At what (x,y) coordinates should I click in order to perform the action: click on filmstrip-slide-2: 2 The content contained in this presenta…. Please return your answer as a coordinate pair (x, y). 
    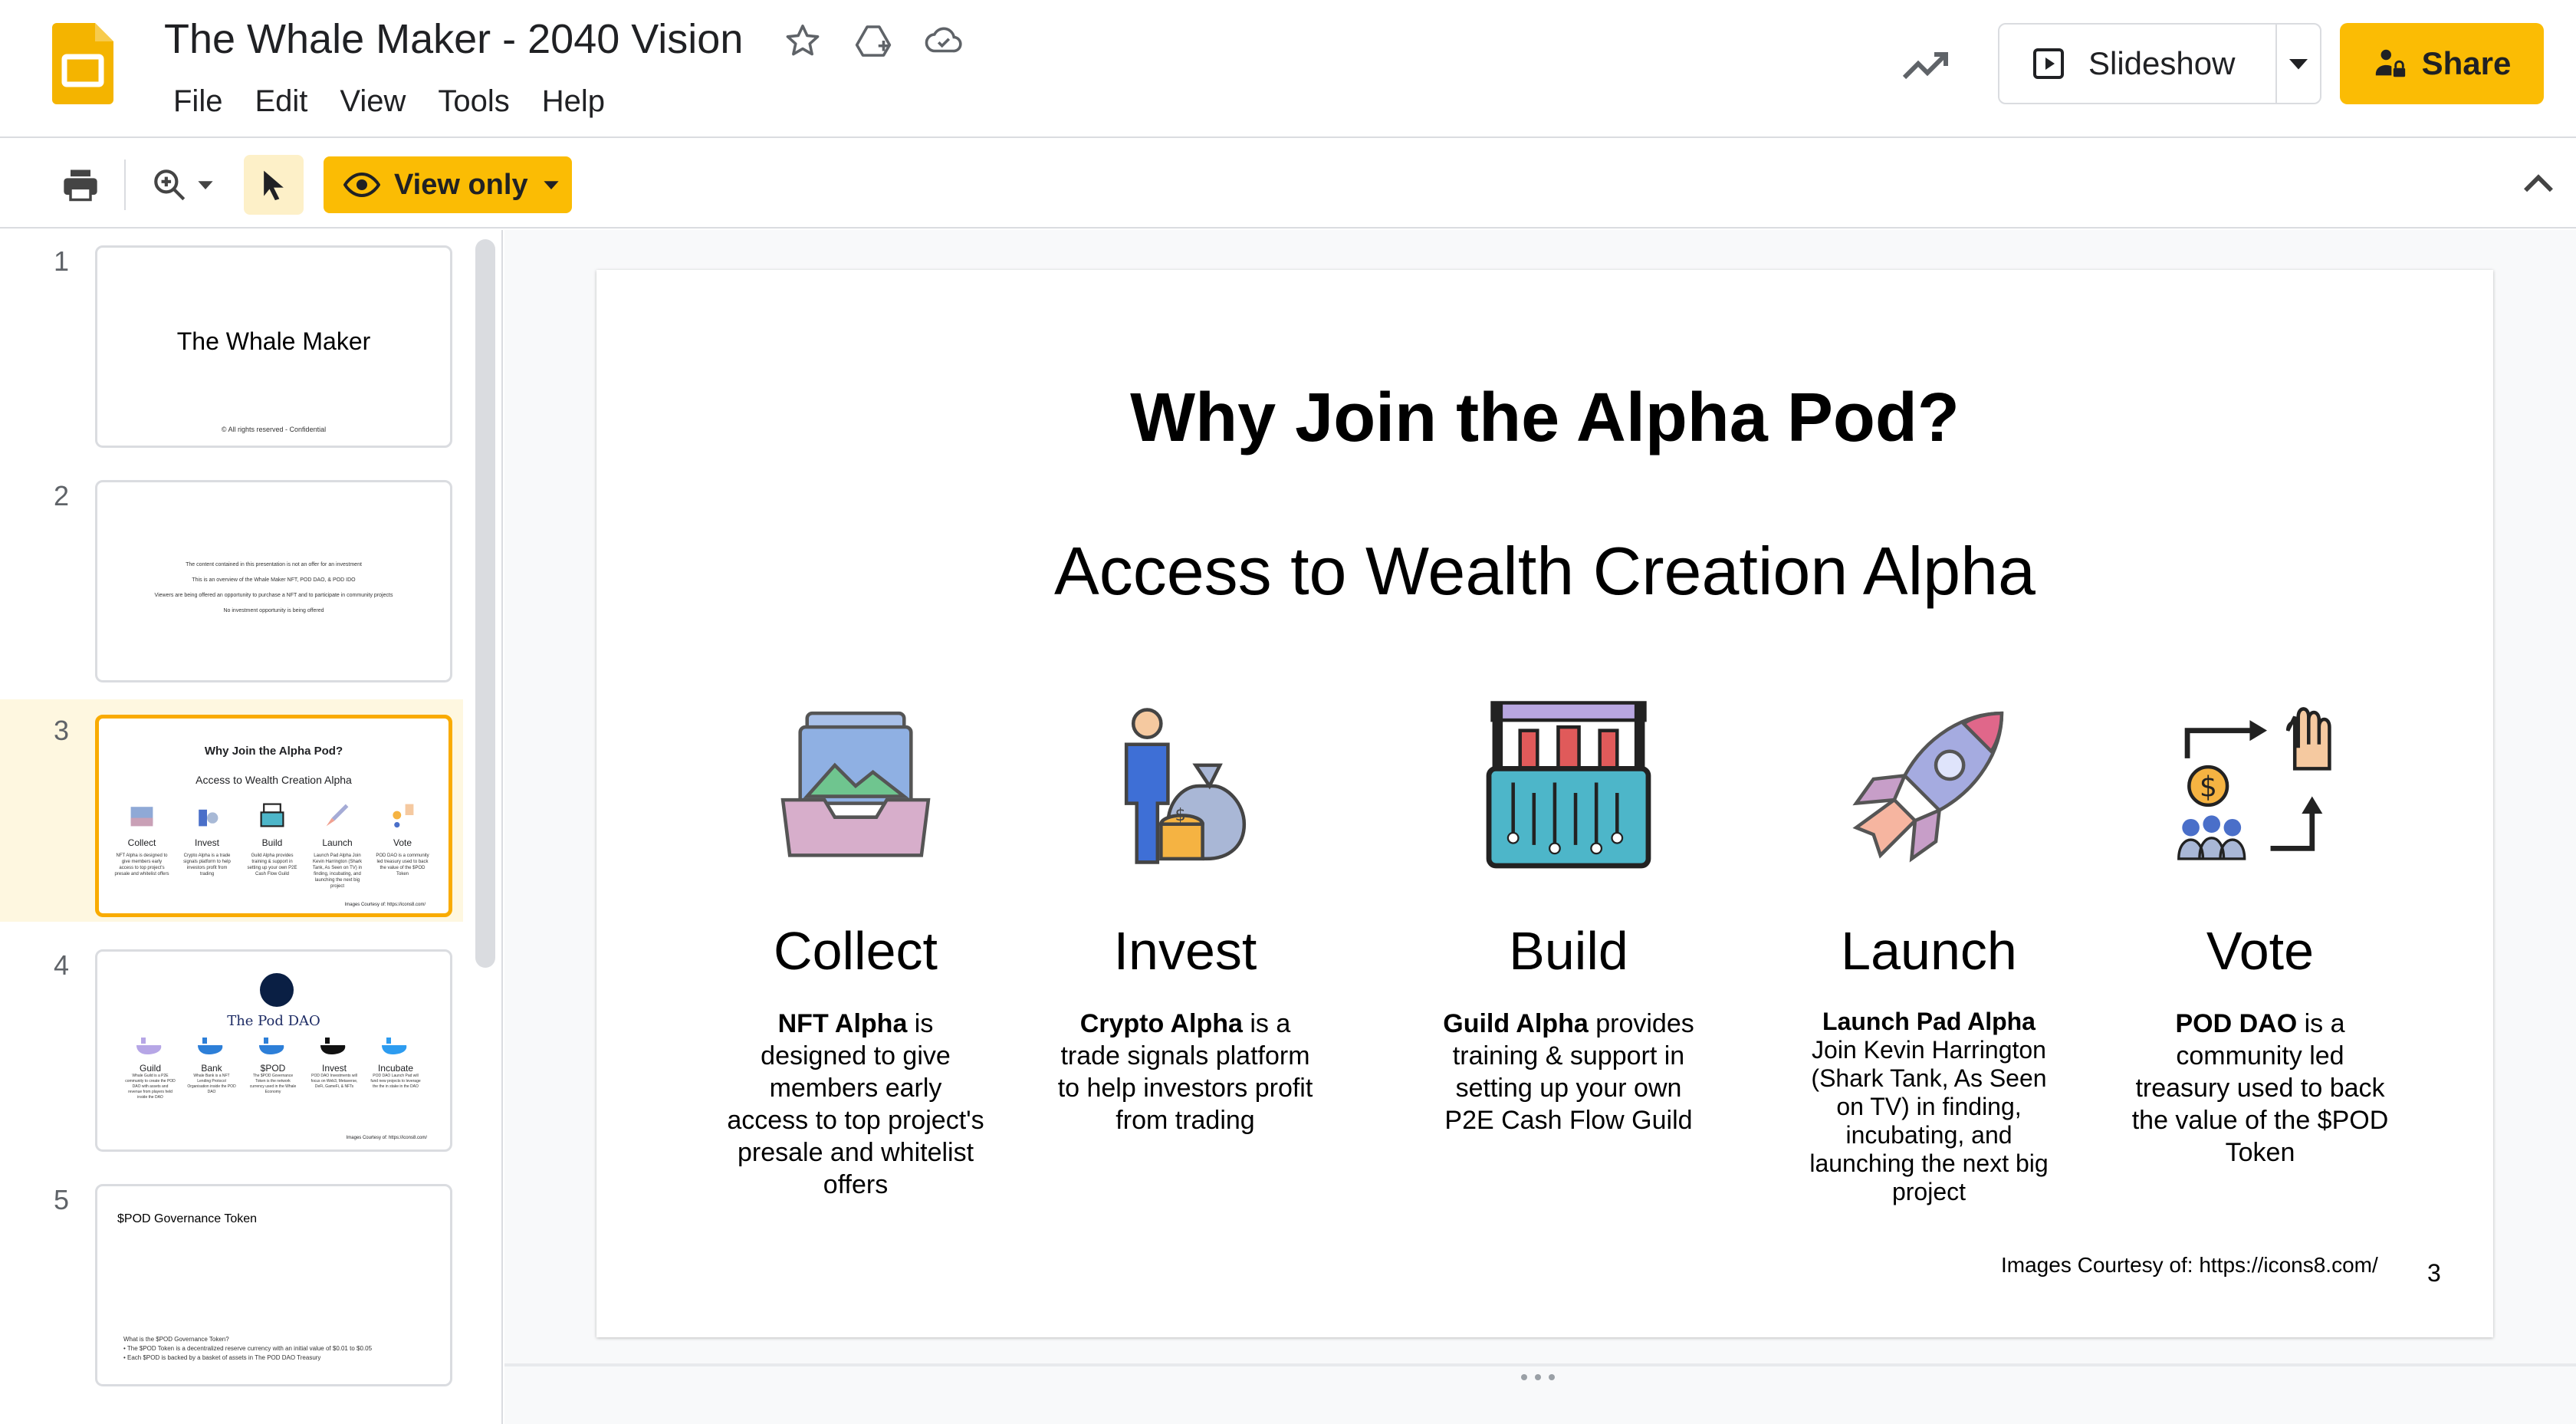
    Looking at the image, I should click on (232, 576).